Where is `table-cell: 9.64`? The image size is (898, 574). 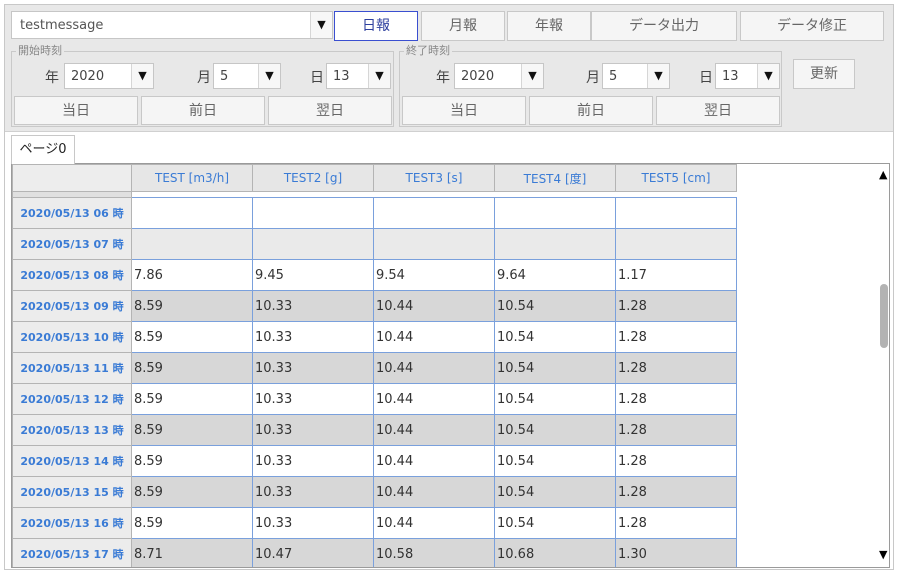
table-cell: 9.64 is located at coordinates (555, 275).